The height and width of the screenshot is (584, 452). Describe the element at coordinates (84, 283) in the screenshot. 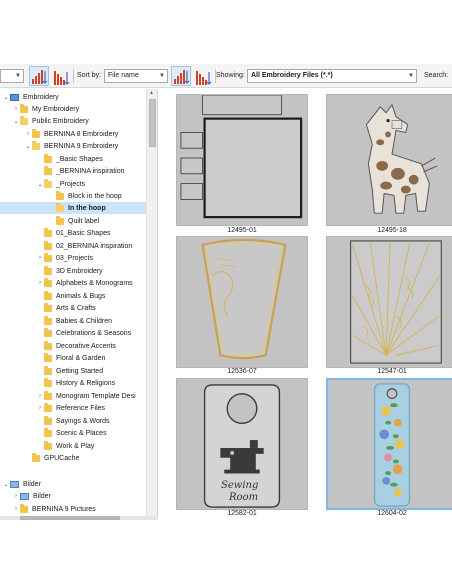

I see `tree-item-alphabets-monograms: › Alphabets & Monograms` at that location.